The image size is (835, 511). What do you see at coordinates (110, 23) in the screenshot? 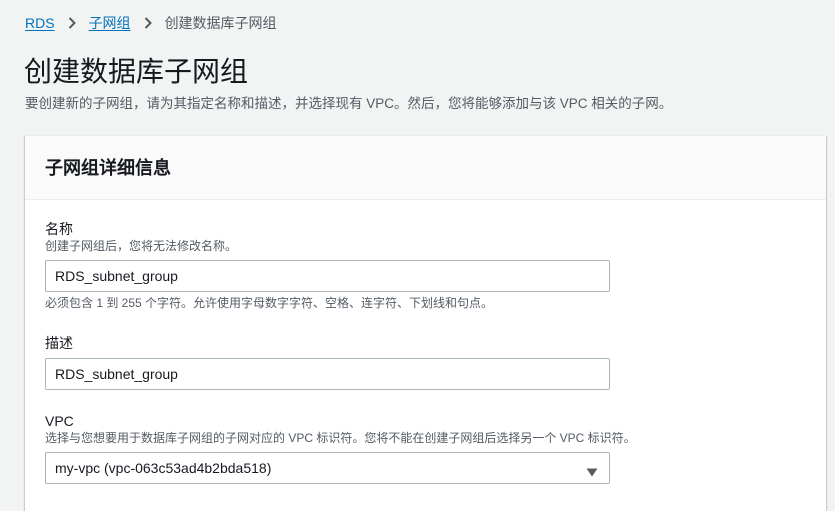
I see `breadcrumb-subnet-groups-link: 子网组` at bounding box center [110, 23].